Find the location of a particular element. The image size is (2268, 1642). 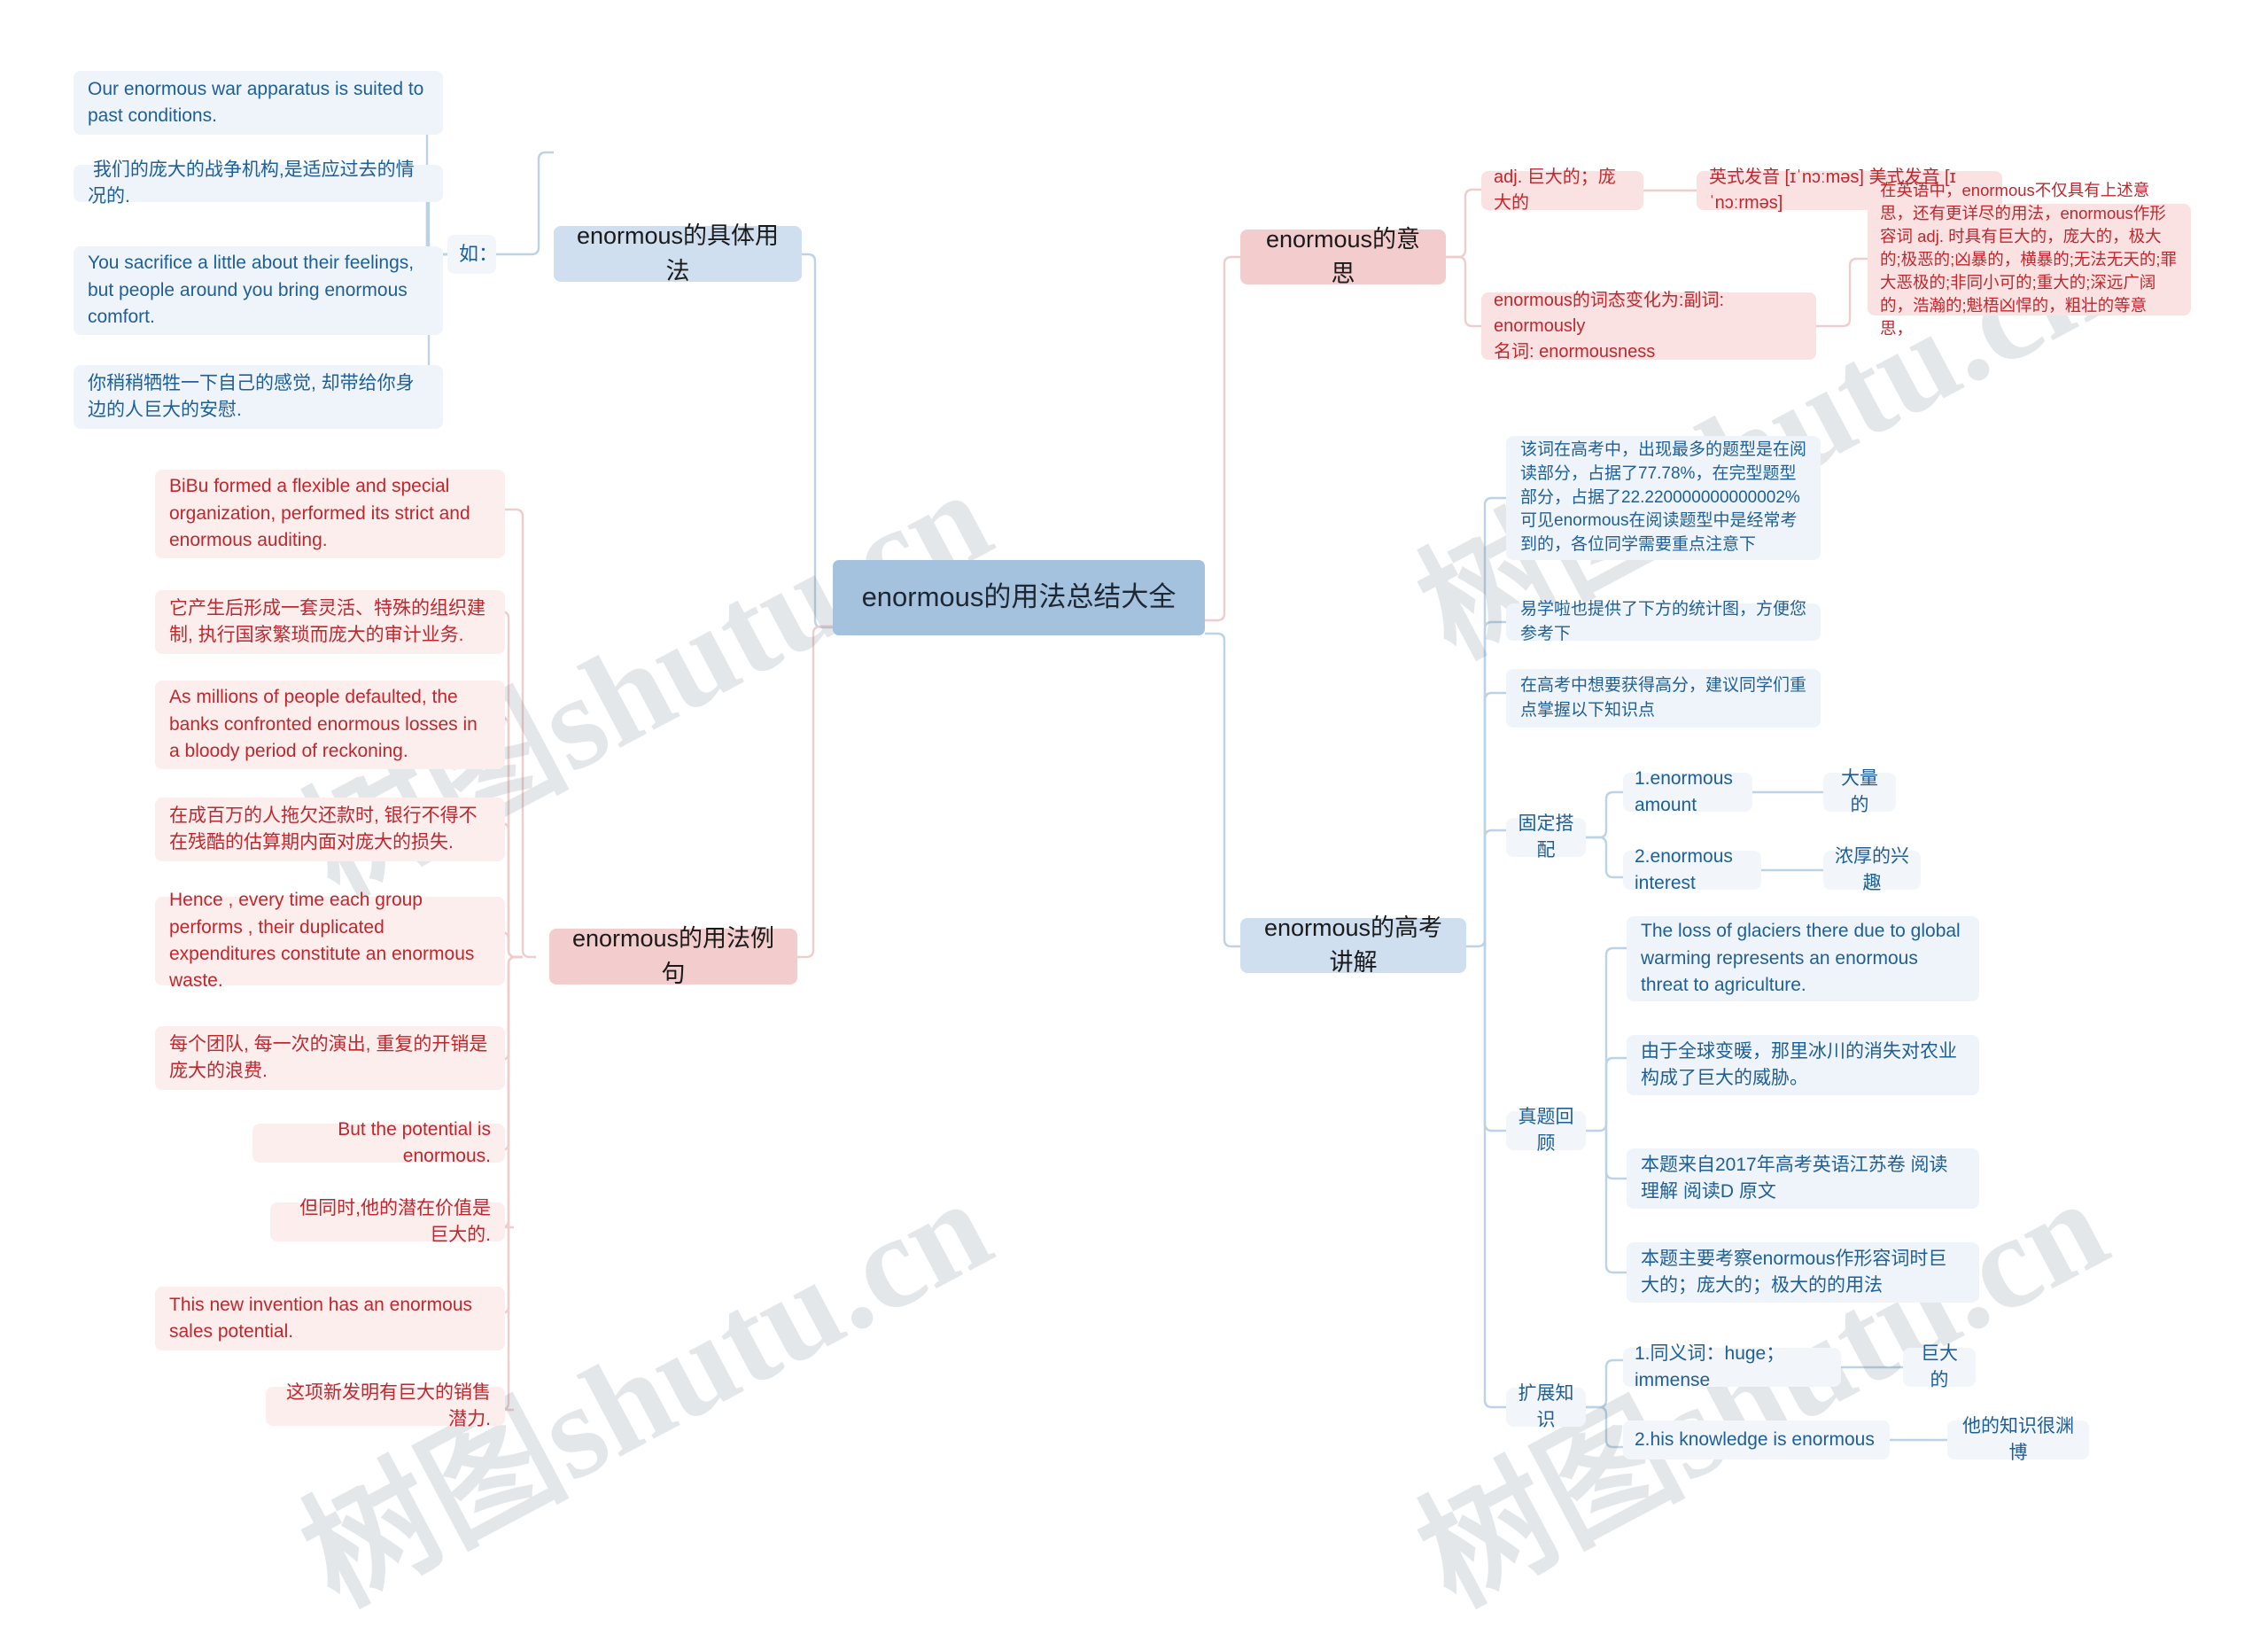

branch-example-sentences-label: enormous的用法例句 is located at coordinates (673, 956).